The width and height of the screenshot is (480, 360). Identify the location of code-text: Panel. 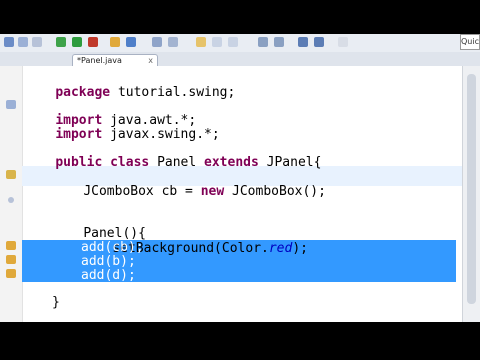
(177, 162).